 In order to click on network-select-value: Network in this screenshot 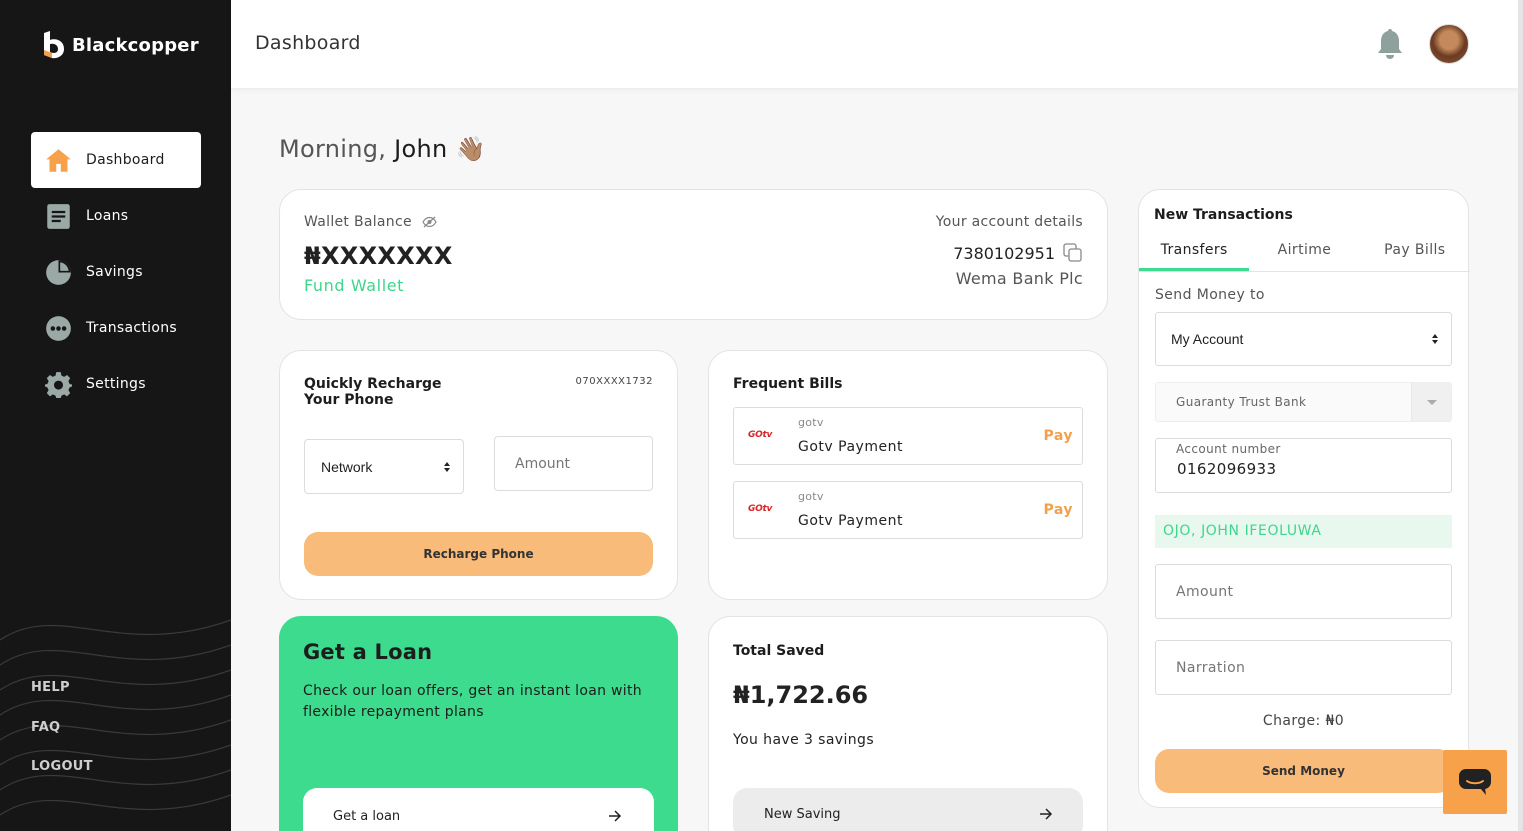, I will do `click(347, 466)`.